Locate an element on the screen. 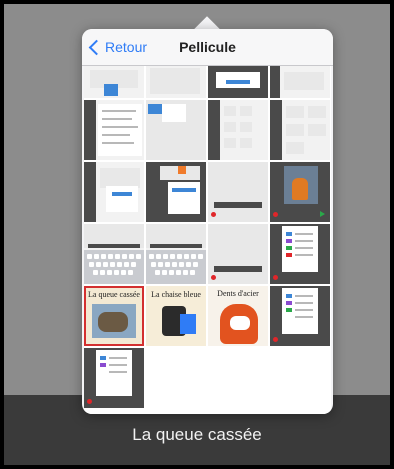 The width and height of the screenshot is (394, 469). current-book-caption: La queue cassée is located at coordinates (197, 434).